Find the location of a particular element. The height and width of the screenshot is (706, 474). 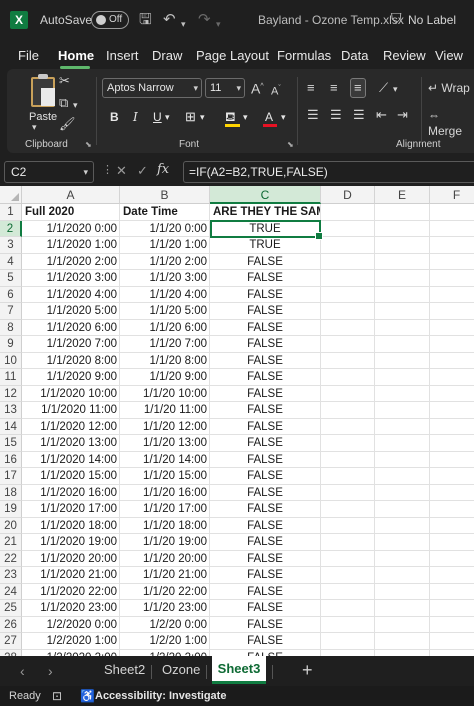

cell-b: 1/1/20 7:00 is located at coordinates (165, 344).